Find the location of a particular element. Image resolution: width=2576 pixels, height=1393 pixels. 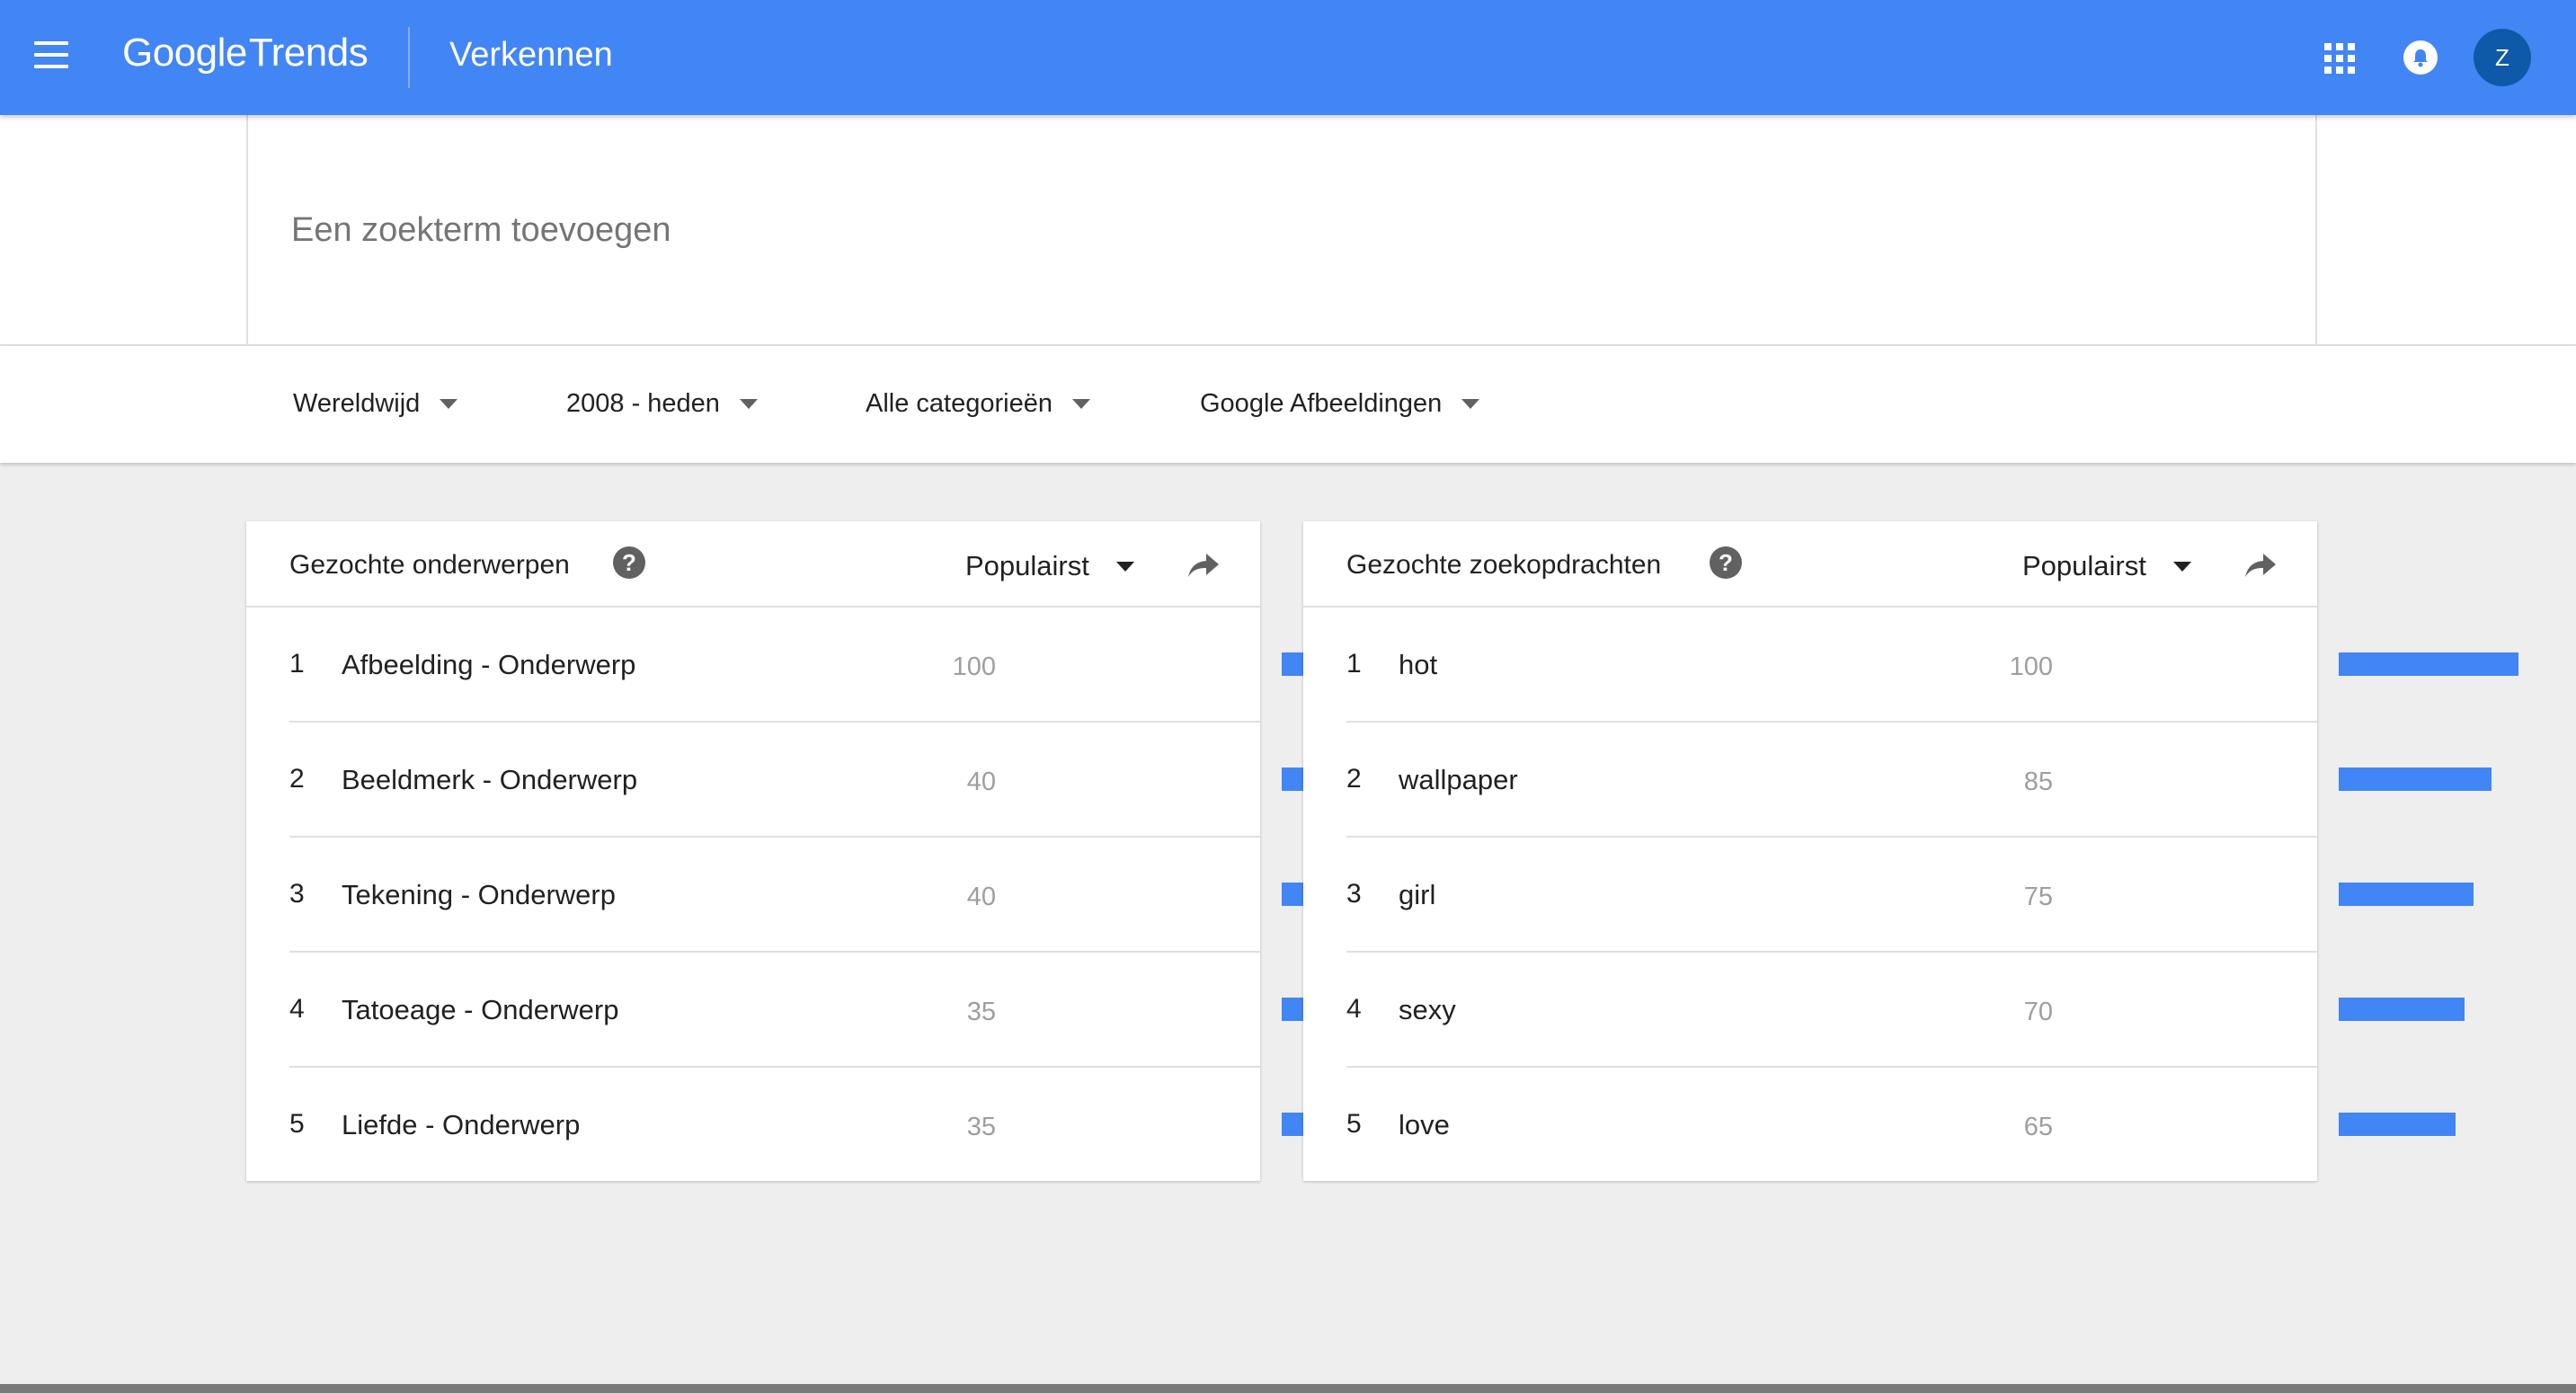

filter-region-label: Wereldwijd is located at coordinates (357, 403).